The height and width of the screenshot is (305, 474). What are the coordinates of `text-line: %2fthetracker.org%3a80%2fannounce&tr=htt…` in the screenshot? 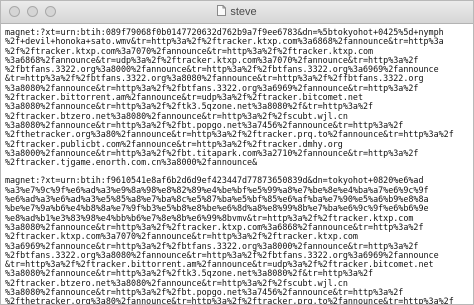 It's located at (229, 300).